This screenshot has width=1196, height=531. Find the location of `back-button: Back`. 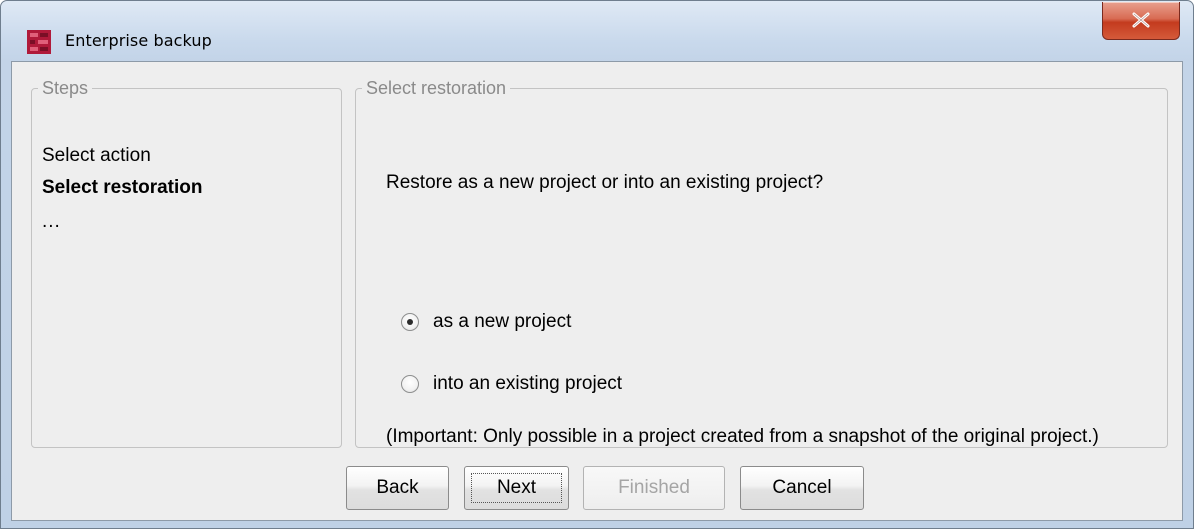

back-button: Back is located at coordinates (397, 488).